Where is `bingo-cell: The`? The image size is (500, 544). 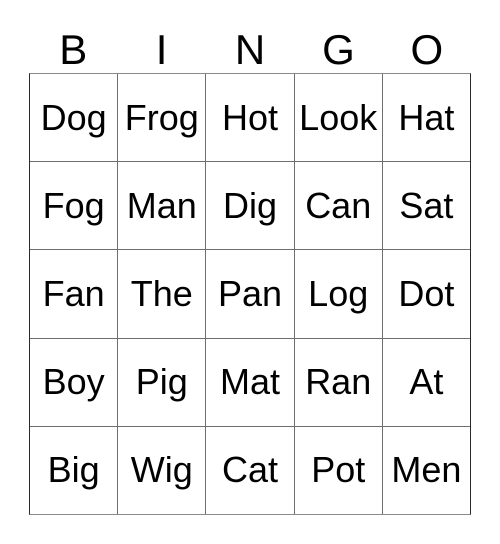
bingo-cell: The is located at coordinates (161, 294).